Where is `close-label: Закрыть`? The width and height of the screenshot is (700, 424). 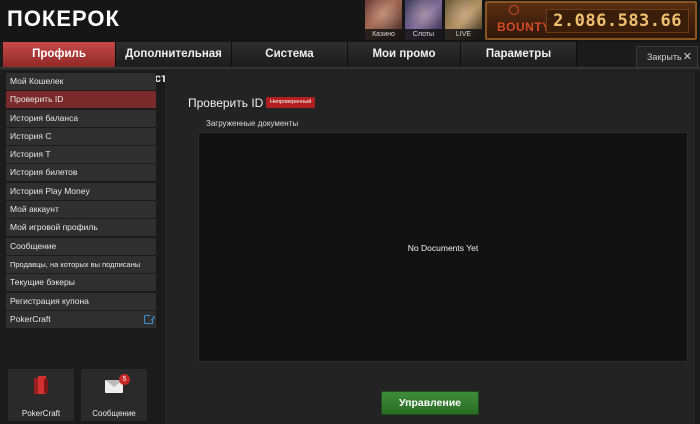
close-label: Закрыть is located at coordinates (664, 57).